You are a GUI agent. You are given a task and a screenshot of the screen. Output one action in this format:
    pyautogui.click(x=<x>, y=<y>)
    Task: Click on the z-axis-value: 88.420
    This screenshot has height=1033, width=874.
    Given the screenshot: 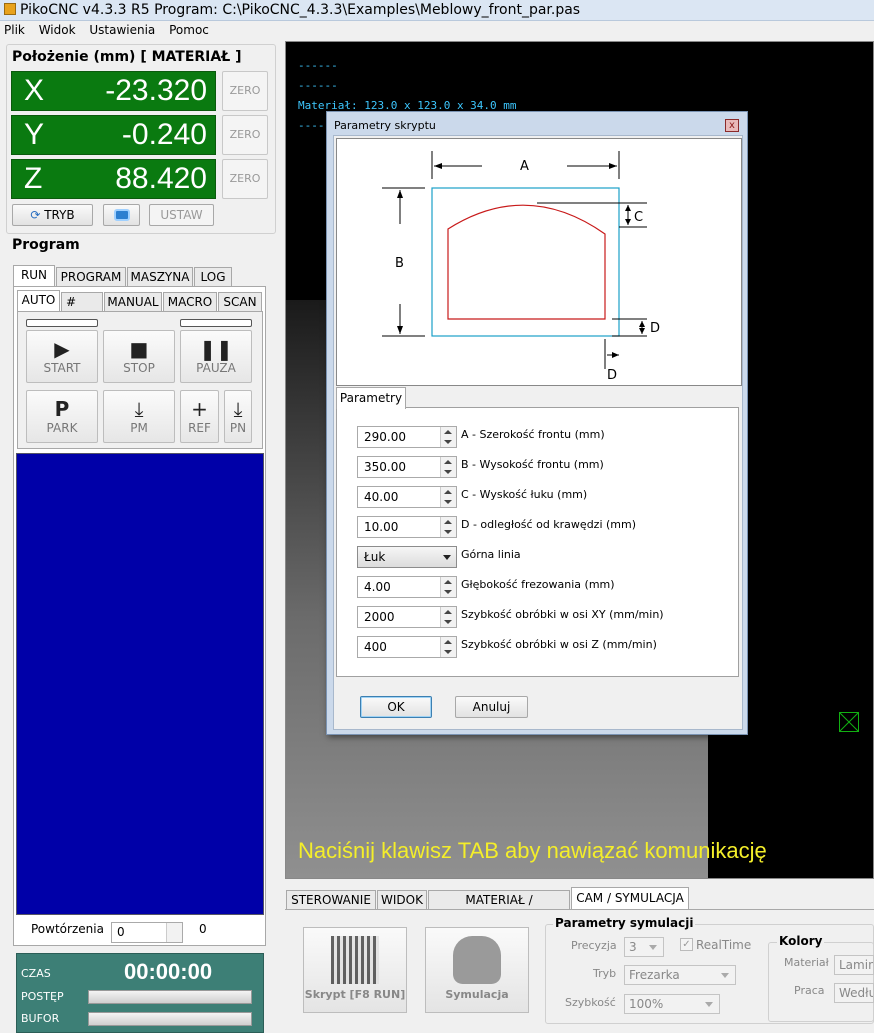 What is the action you would take?
    pyautogui.click(x=161, y=178)
    